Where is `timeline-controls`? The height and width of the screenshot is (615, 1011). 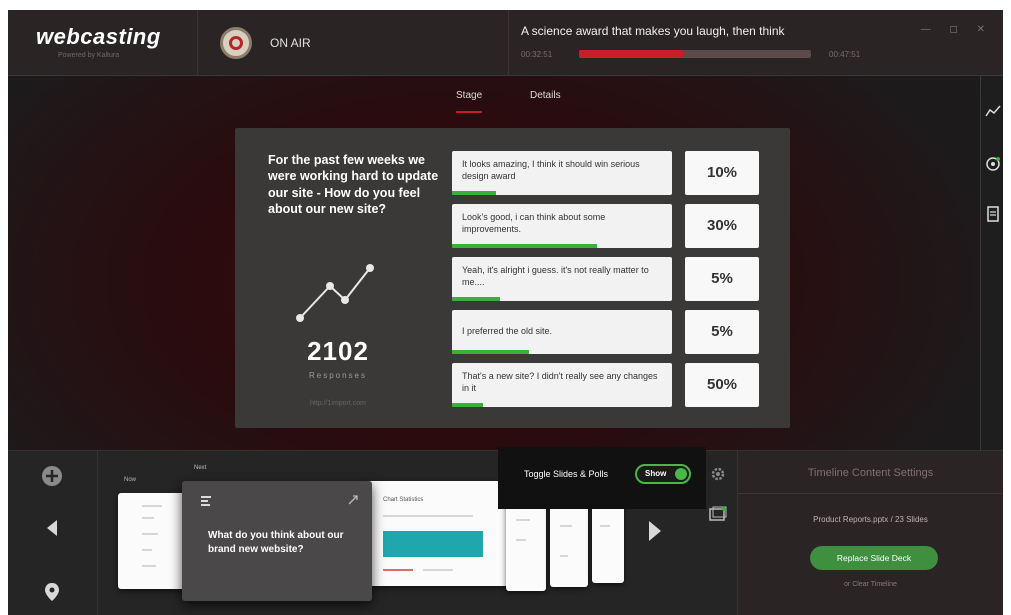
timeline-controls is located at coordinates (53, 533).